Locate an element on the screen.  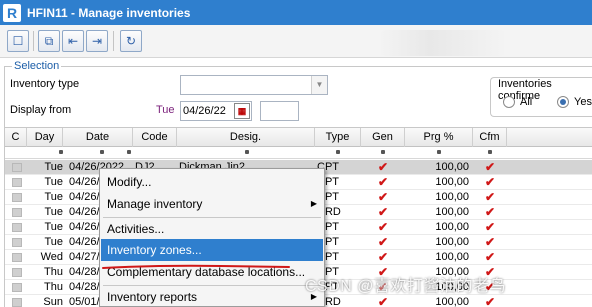
refresh-button: ↻ is located at coordinates (131, 41).